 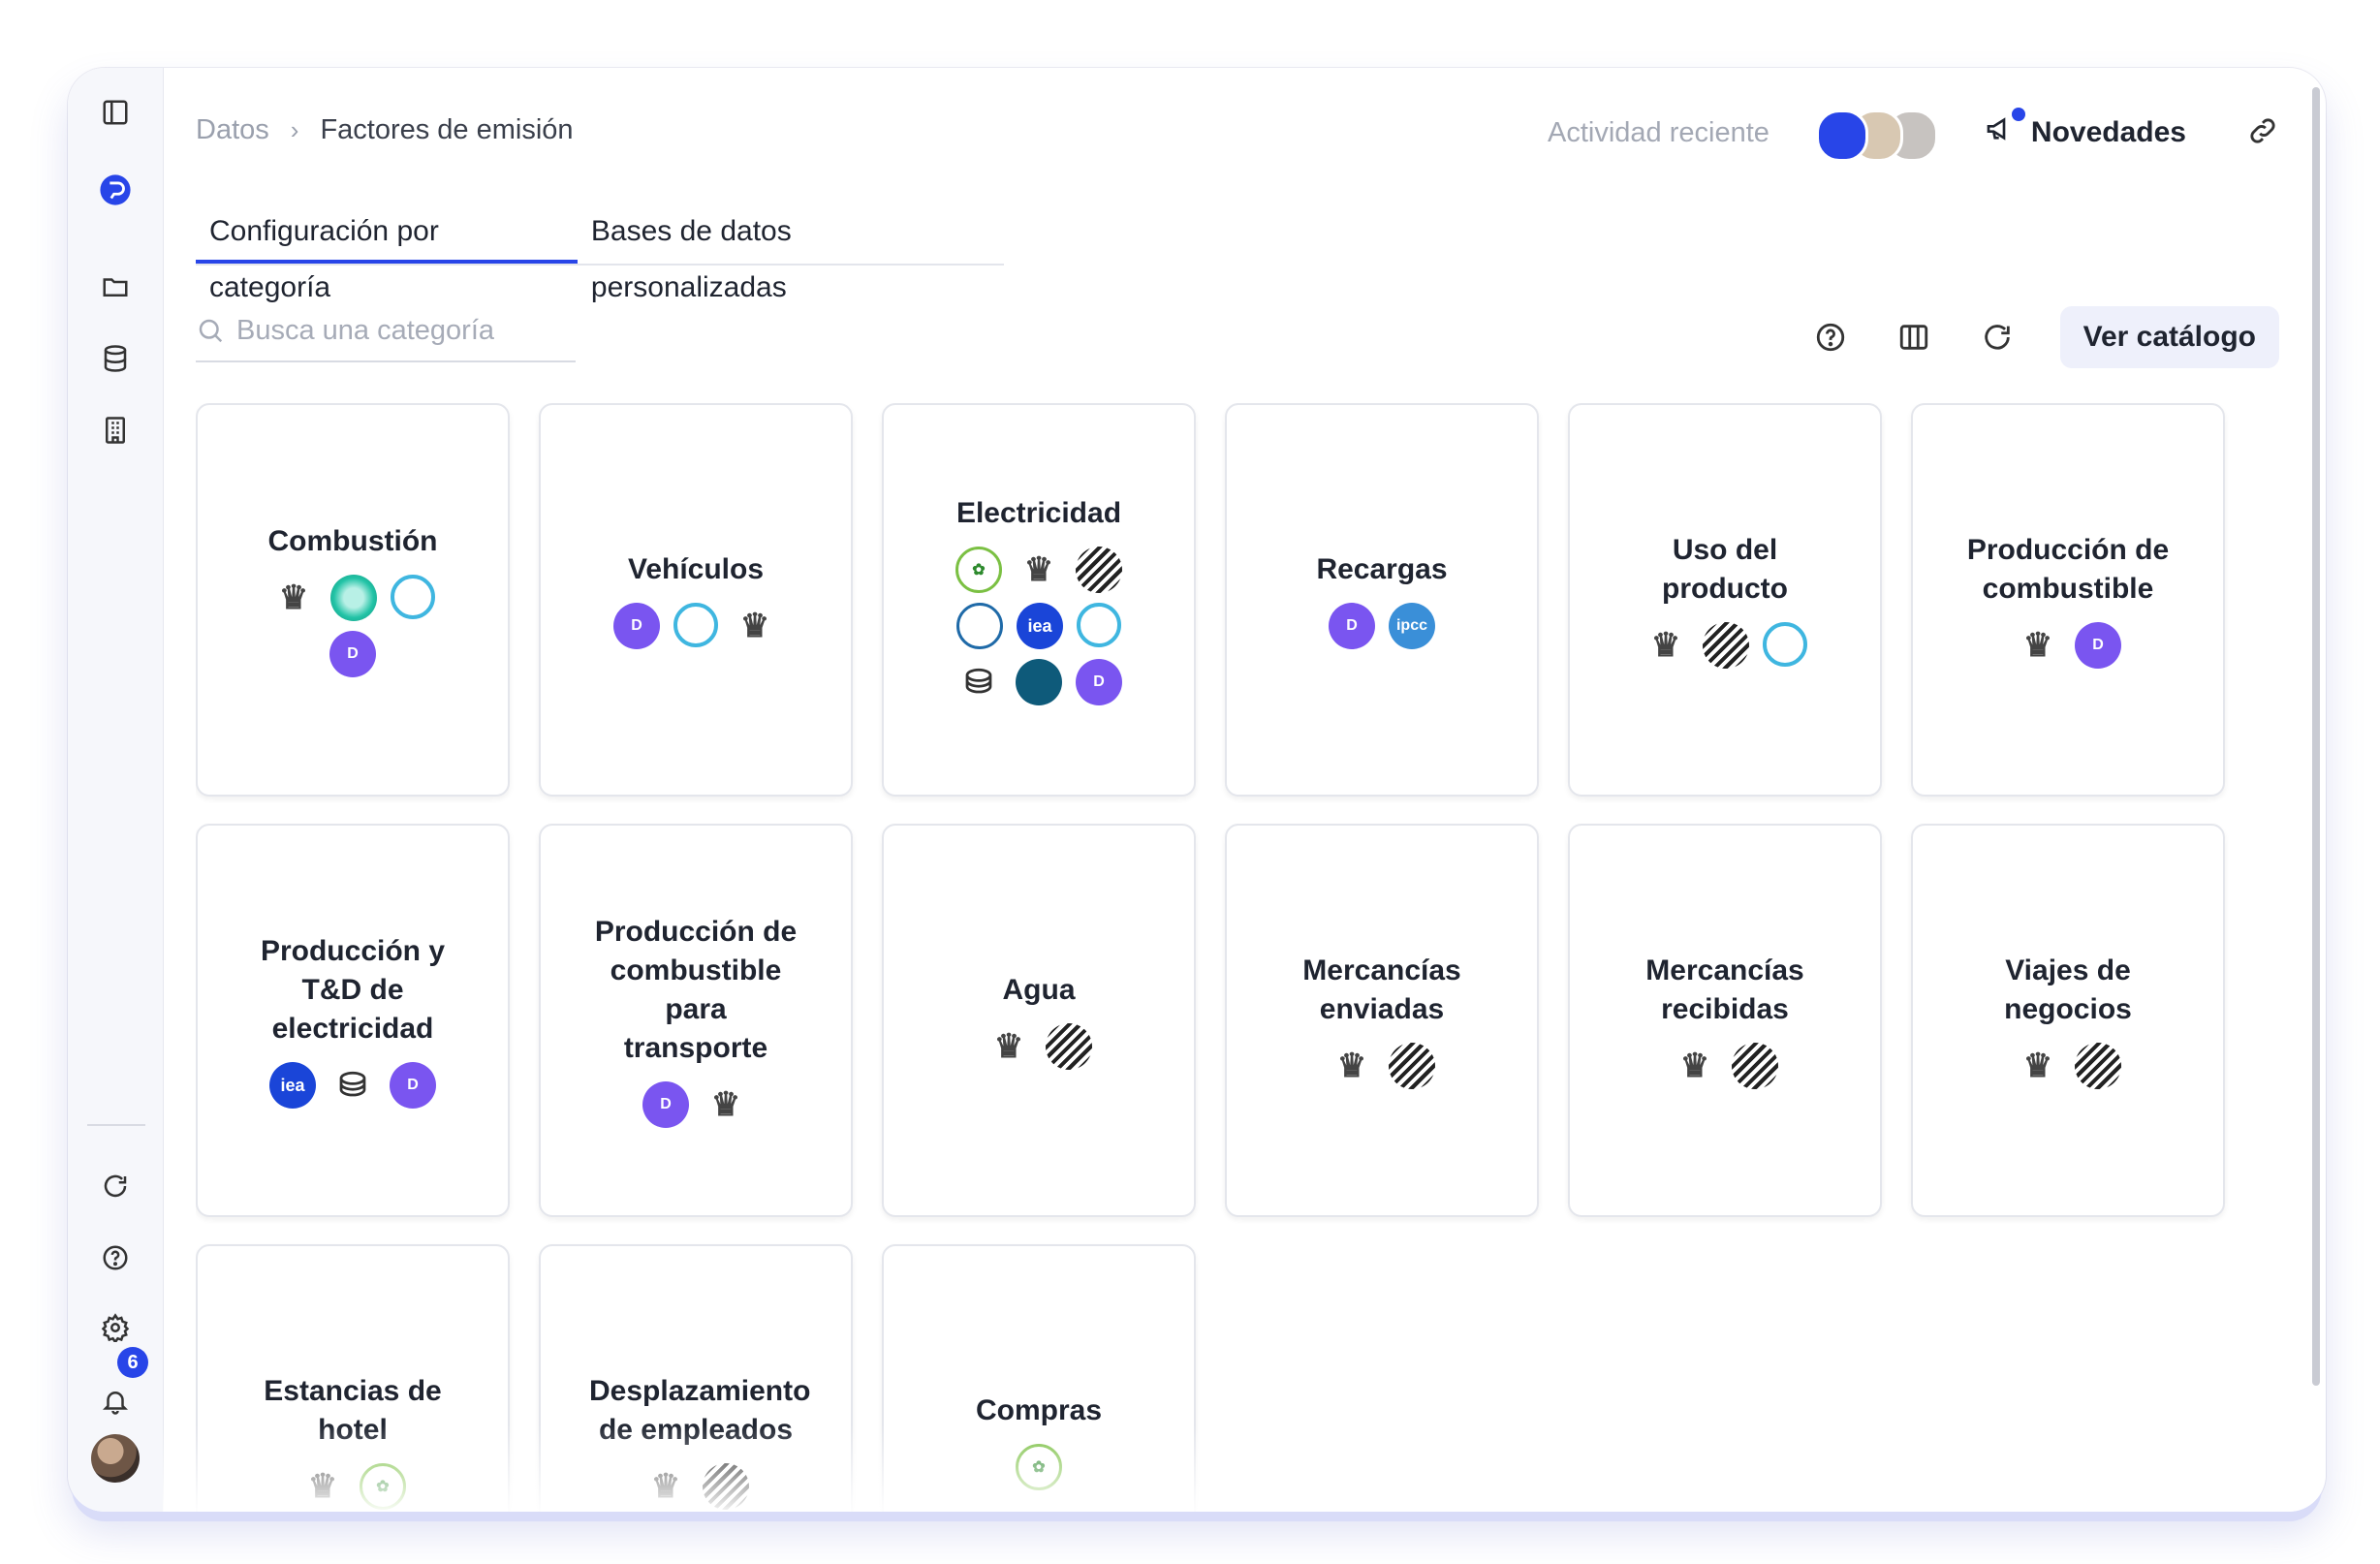 I want to click on category-title: Combustión, so click(x=352, y=541).